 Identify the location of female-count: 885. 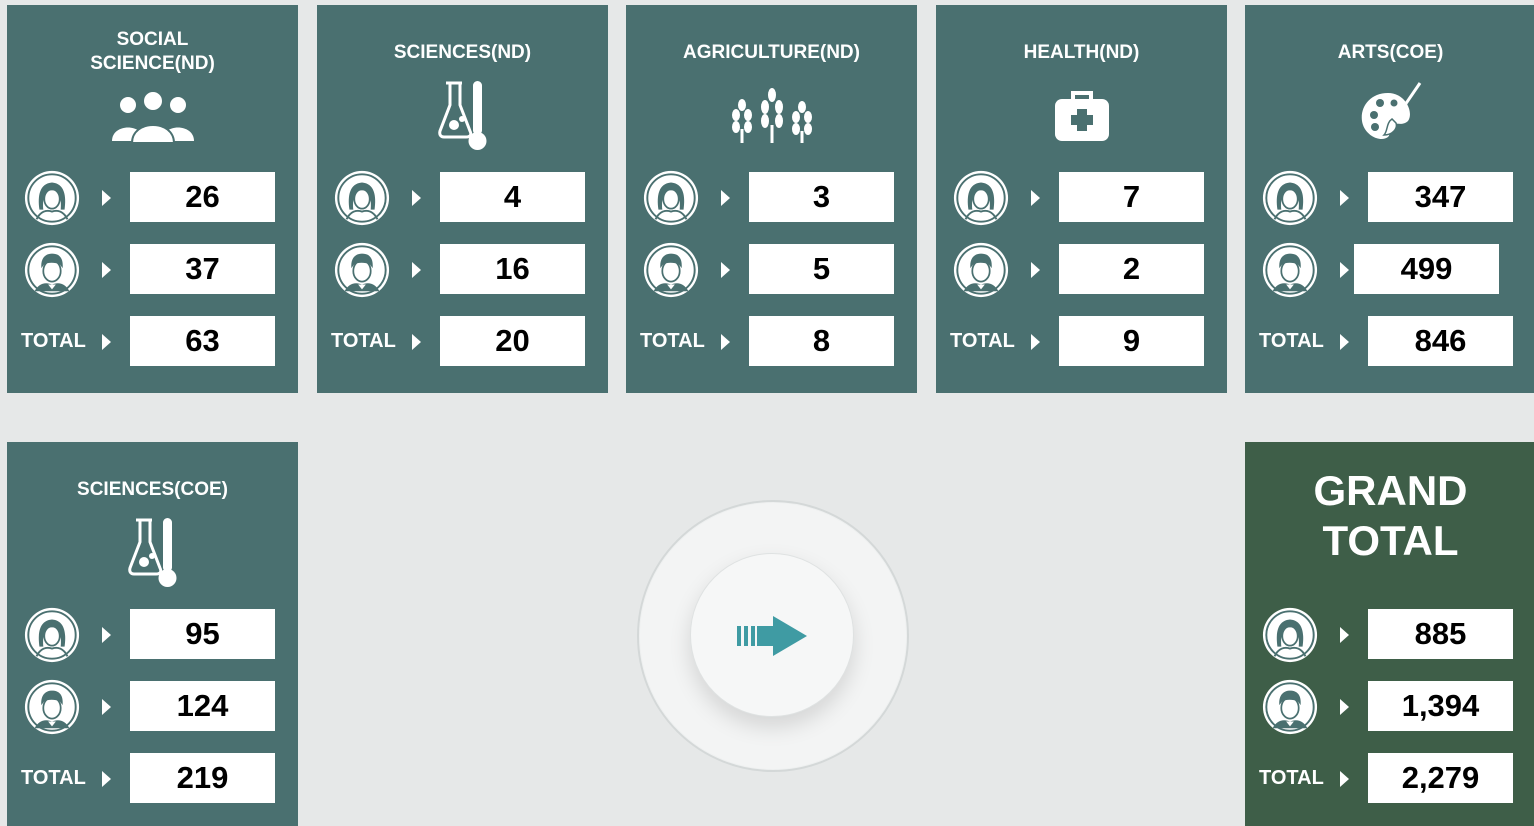
(1440, 634).